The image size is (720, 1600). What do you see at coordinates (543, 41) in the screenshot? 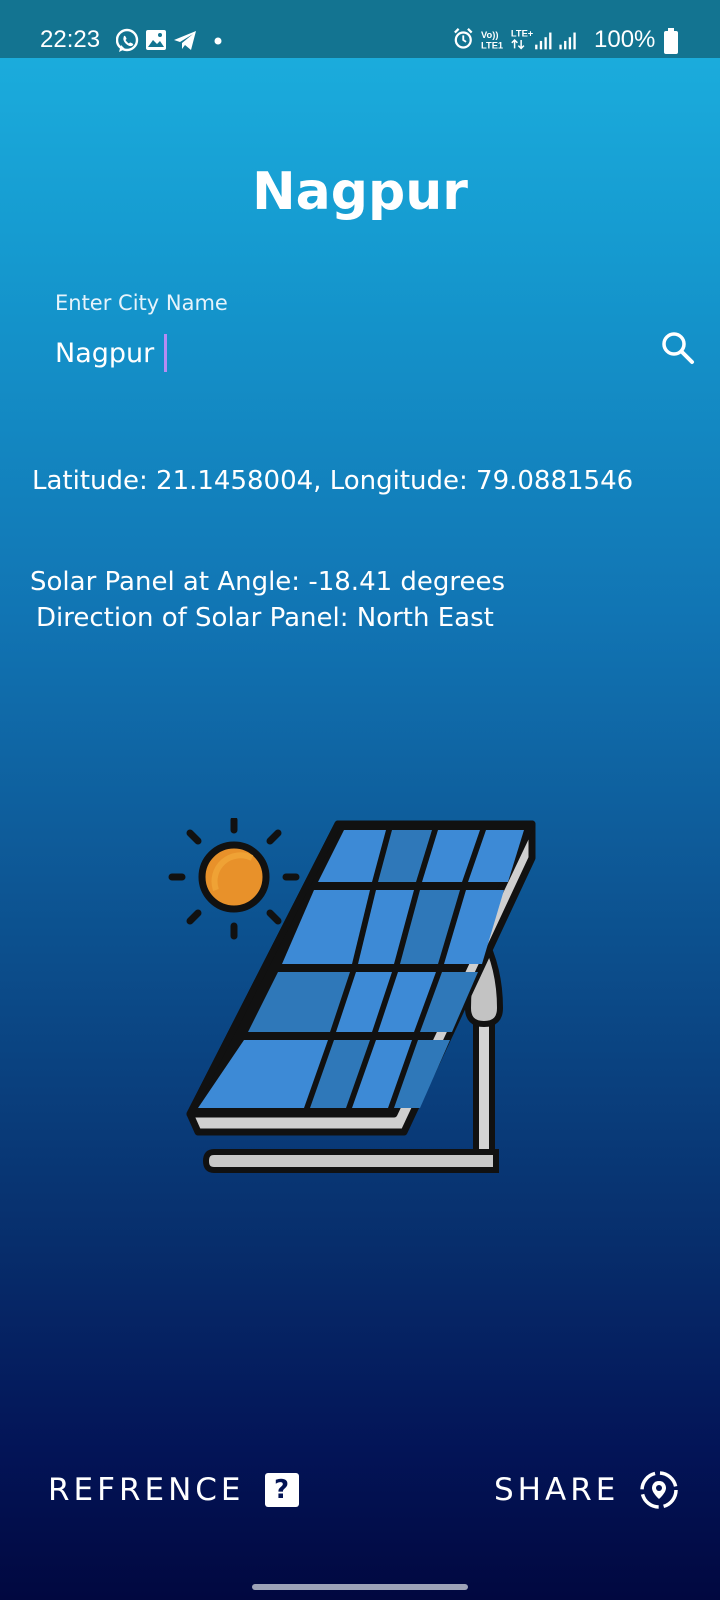
I see `signal-1-icon` at bounding box center [543, 41].